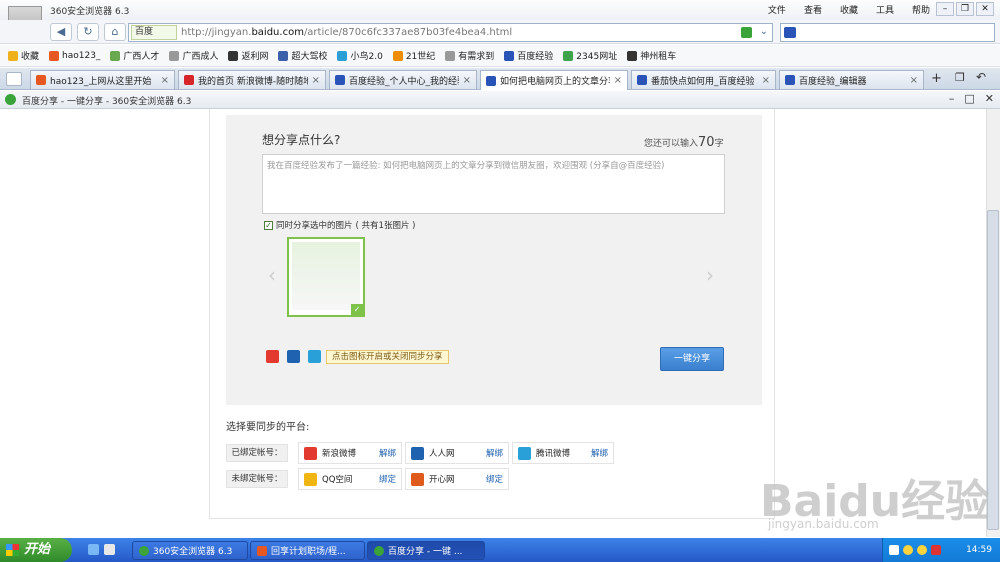 The height and width of the screenshot is (562, 1000). What do you see at coordinates (314, 356) in the screenshot?
I see `tencent-weibo-icon` at bounding box center [314, 356].